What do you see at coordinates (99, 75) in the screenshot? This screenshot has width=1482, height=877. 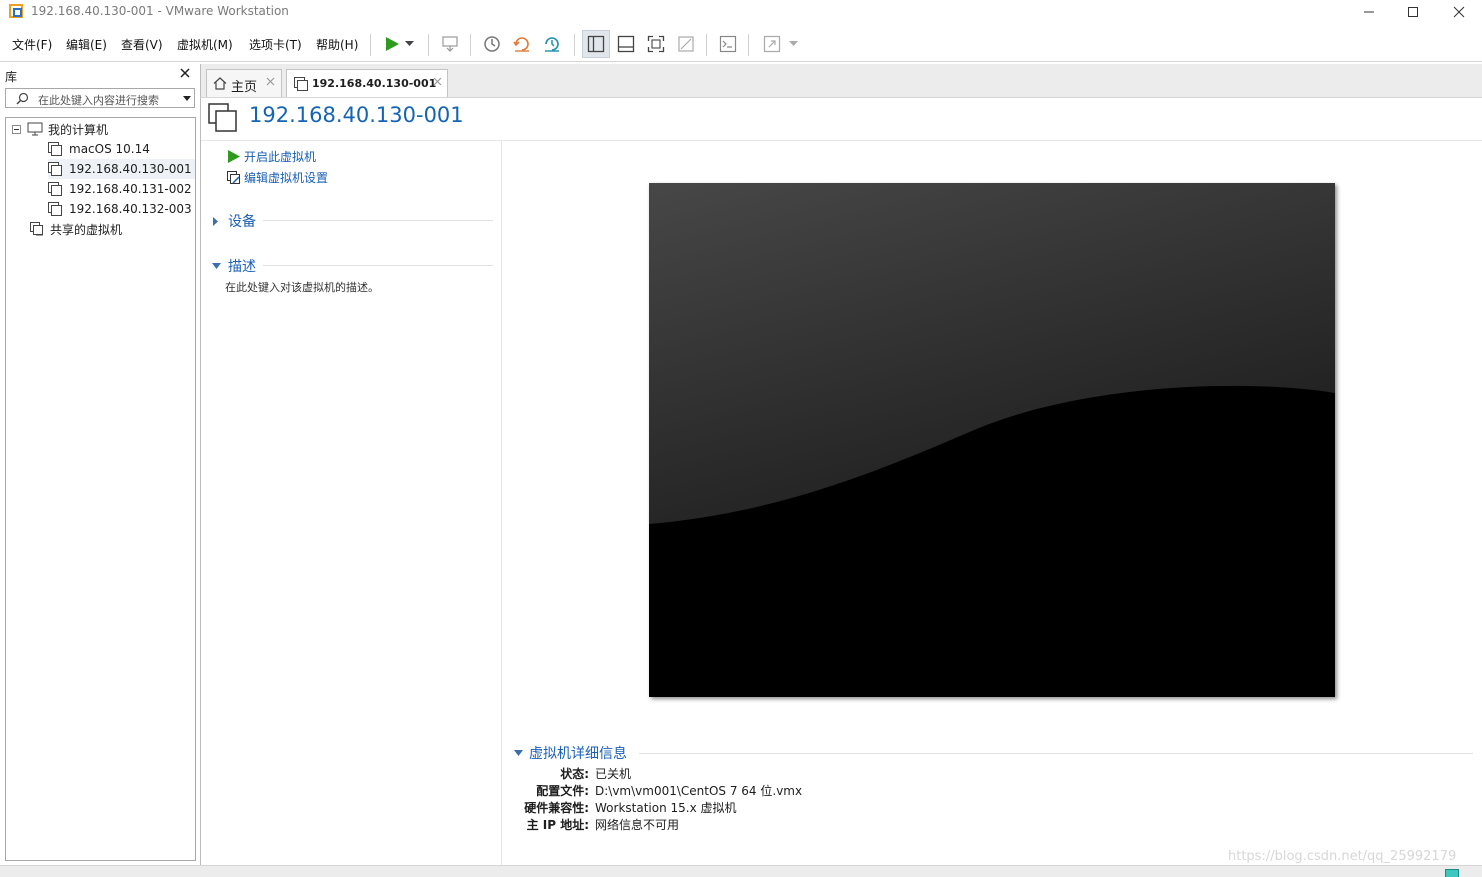 I see `library-header: 库` at bounding box center [99, 75].